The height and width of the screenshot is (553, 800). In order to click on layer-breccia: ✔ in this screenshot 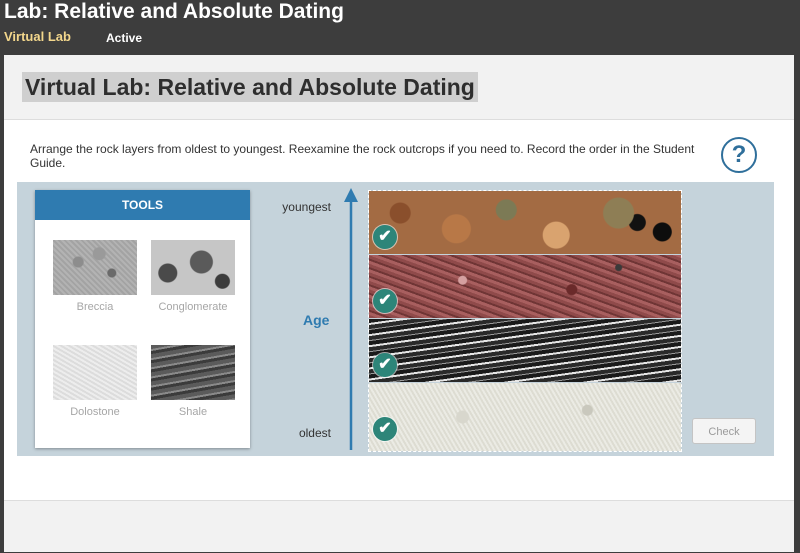, I will do `click(525, 286)`.